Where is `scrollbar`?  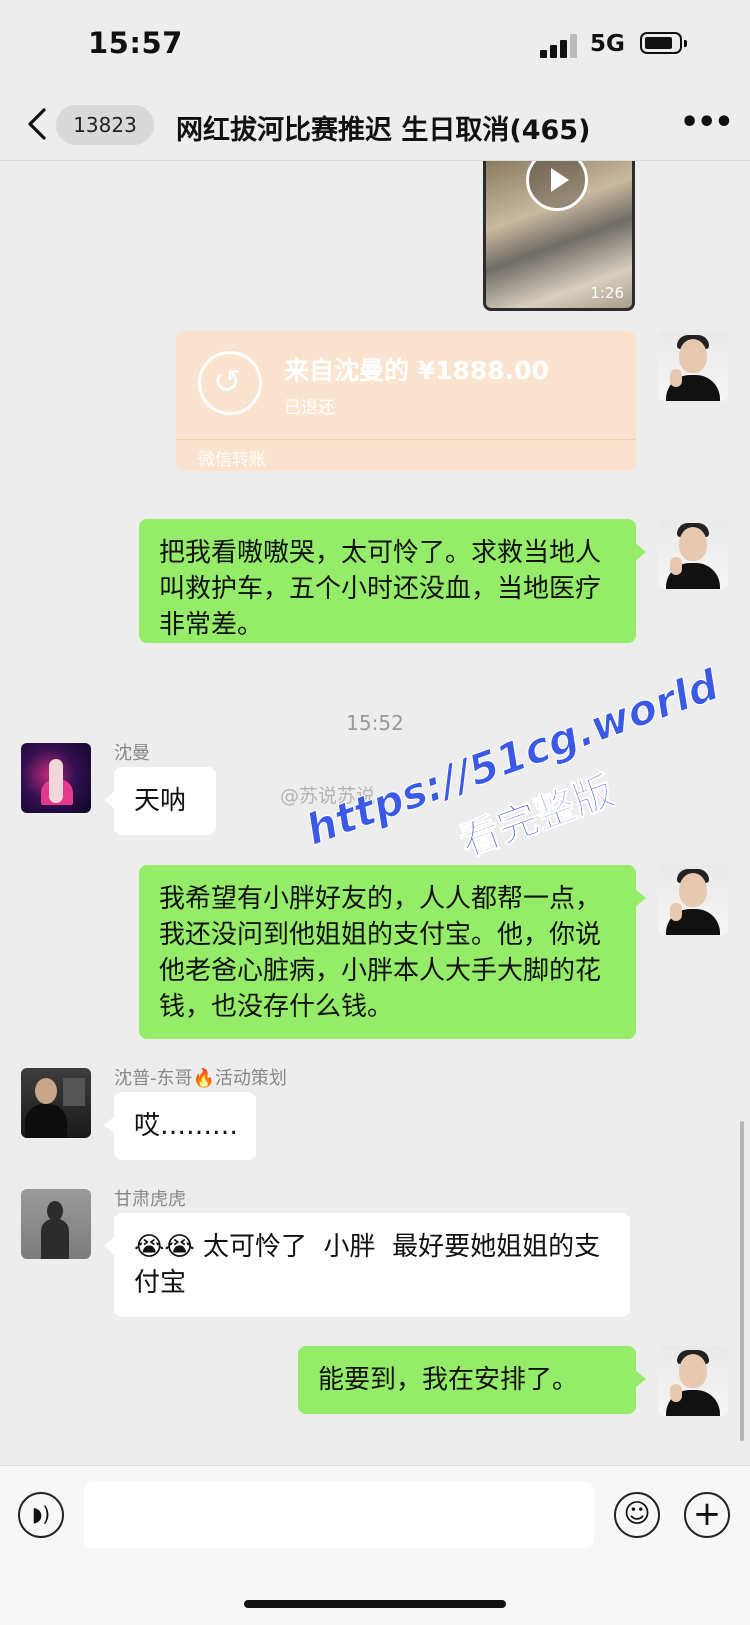 scrollbar is located at coordinates (742, 1281).